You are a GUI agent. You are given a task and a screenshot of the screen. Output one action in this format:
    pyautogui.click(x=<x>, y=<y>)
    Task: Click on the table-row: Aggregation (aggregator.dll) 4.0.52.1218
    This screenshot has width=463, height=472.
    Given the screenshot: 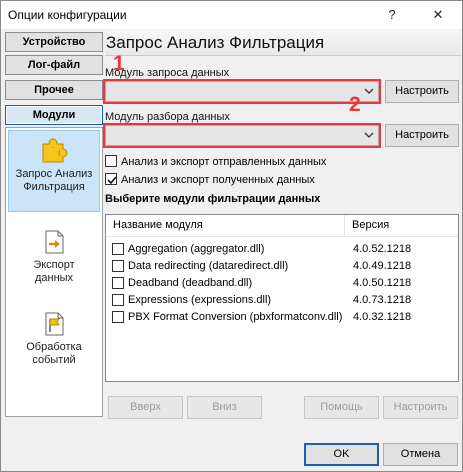 What is the action you would take?
    pyautogui.click(x=282, y=249)
    